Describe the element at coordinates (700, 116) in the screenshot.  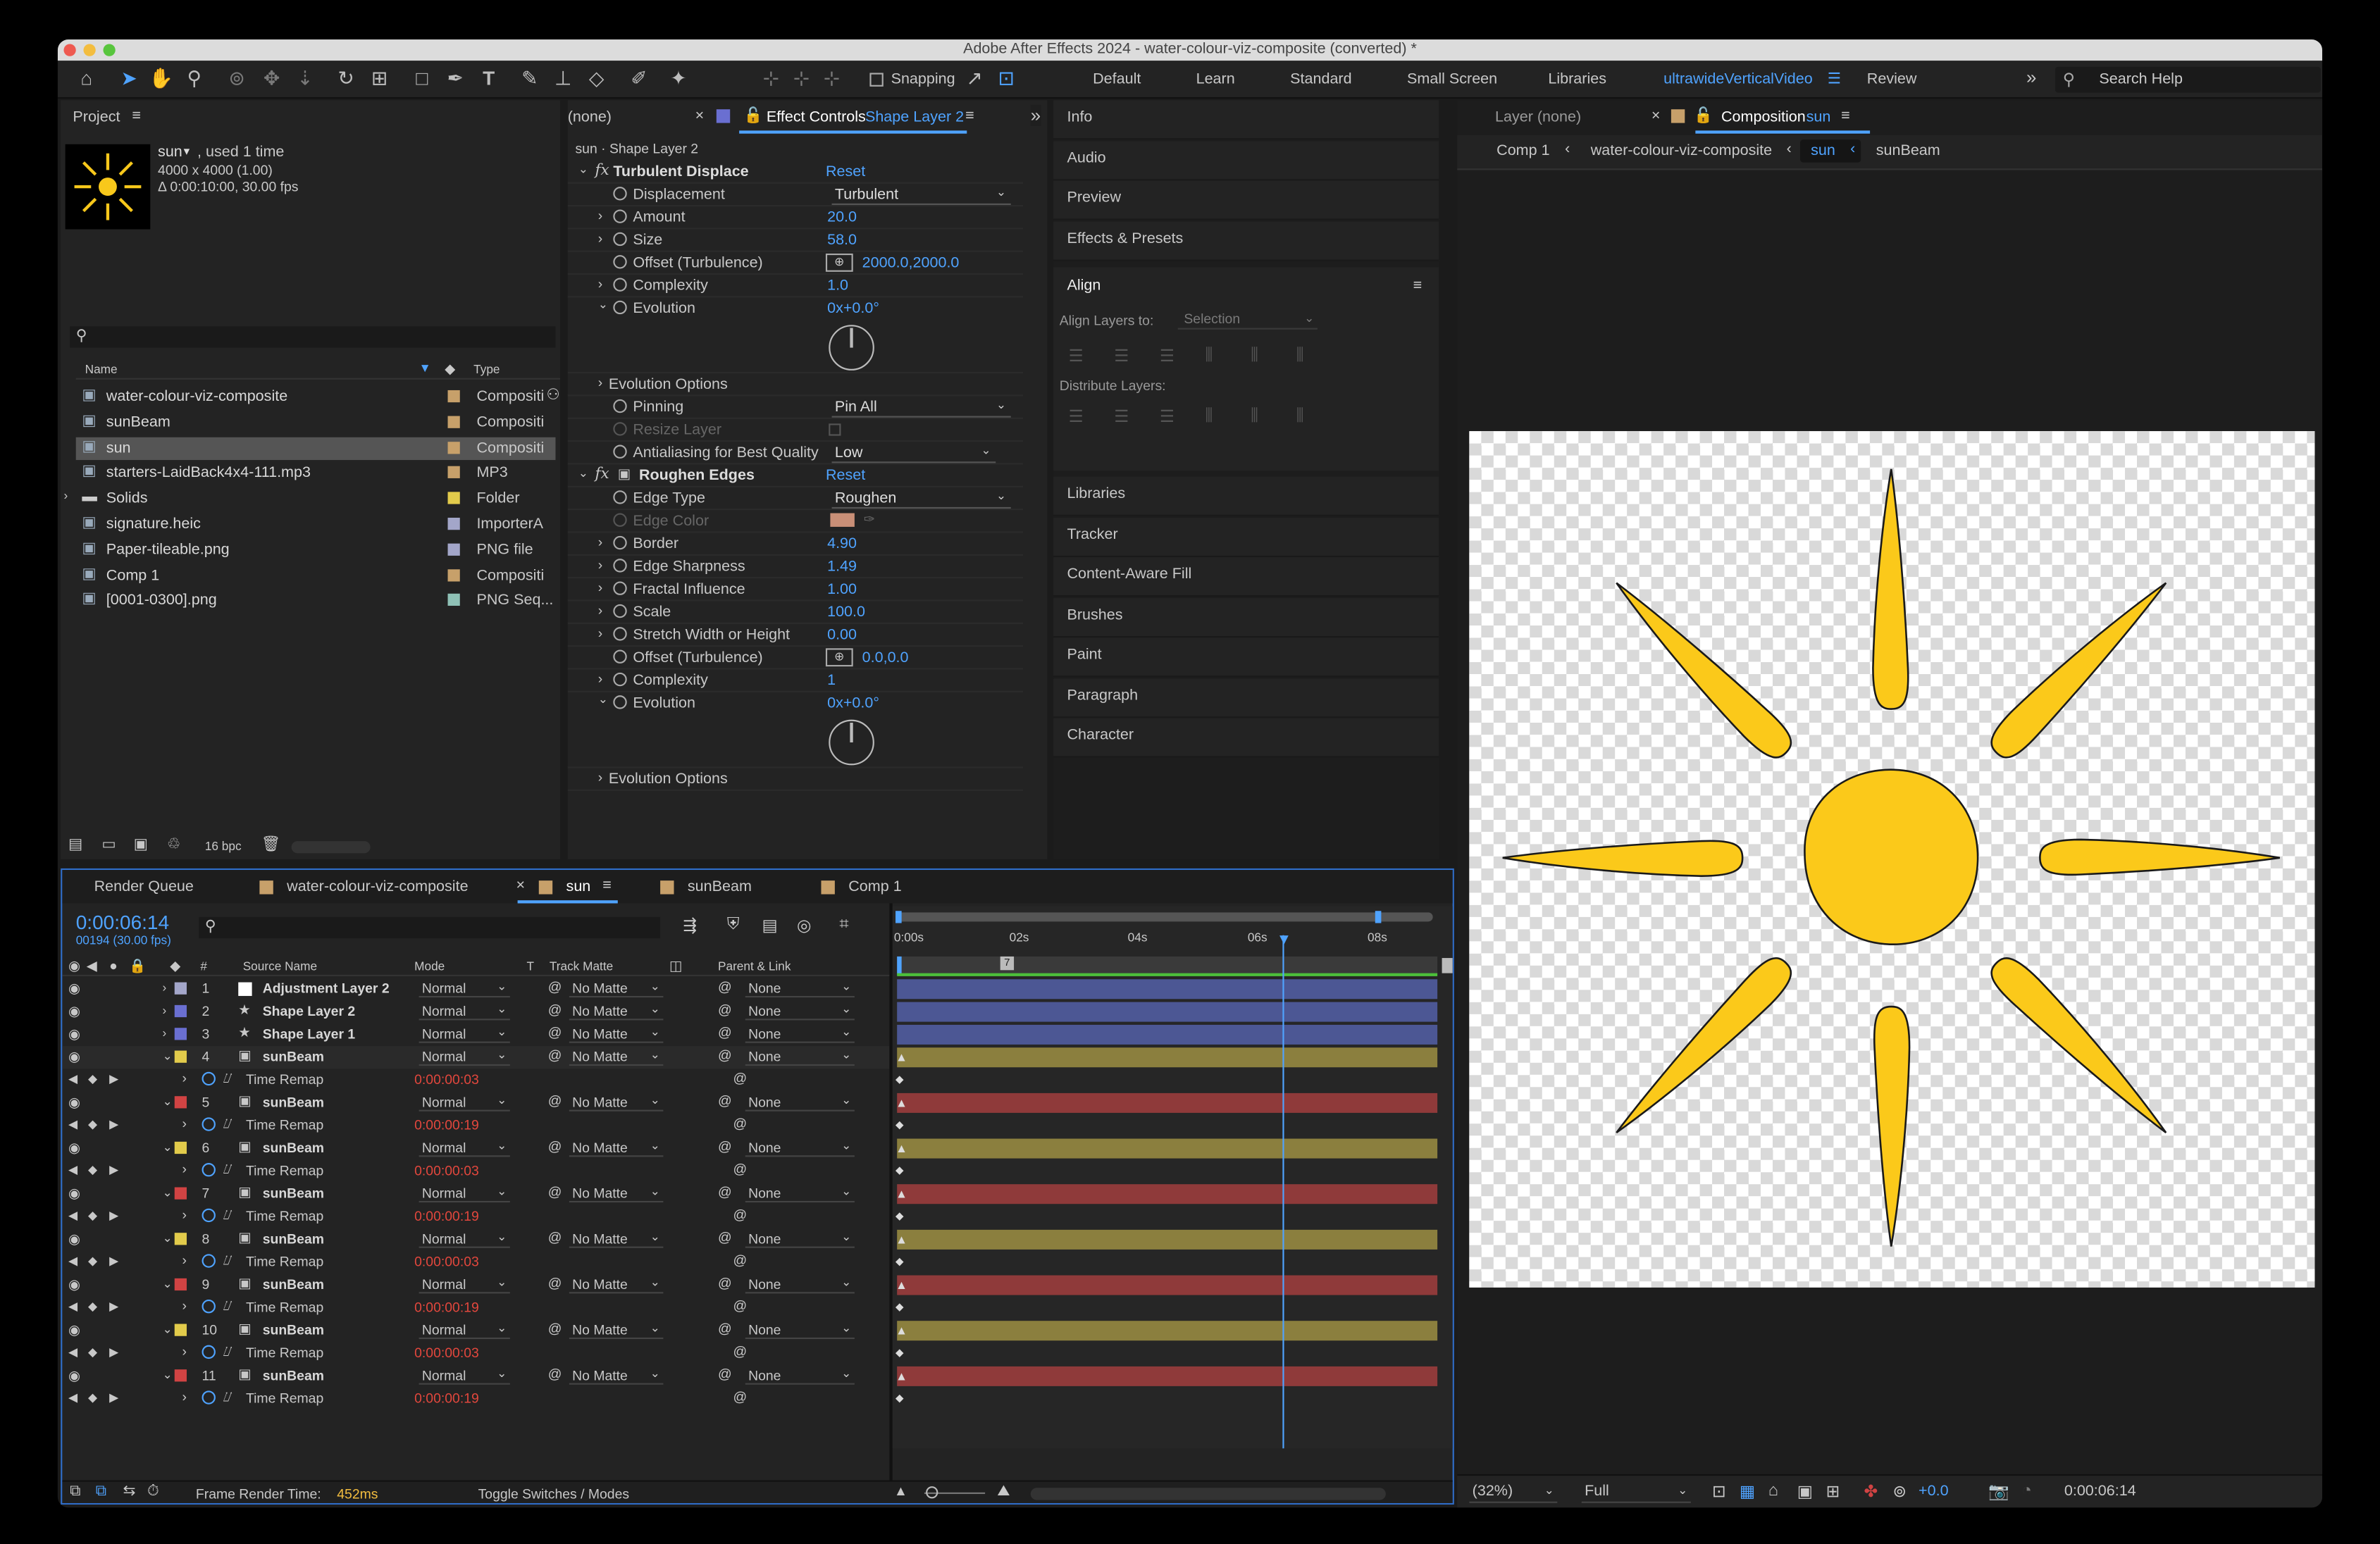
I see `close-tab-icon: ×` at that location.